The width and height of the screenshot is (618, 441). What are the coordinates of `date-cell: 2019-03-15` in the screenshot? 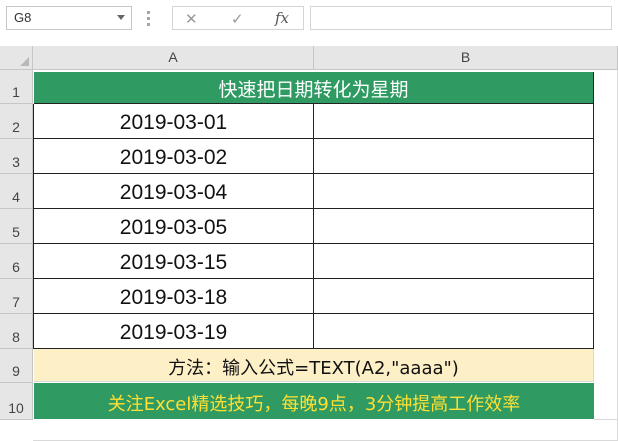 It's located at (173, 261).